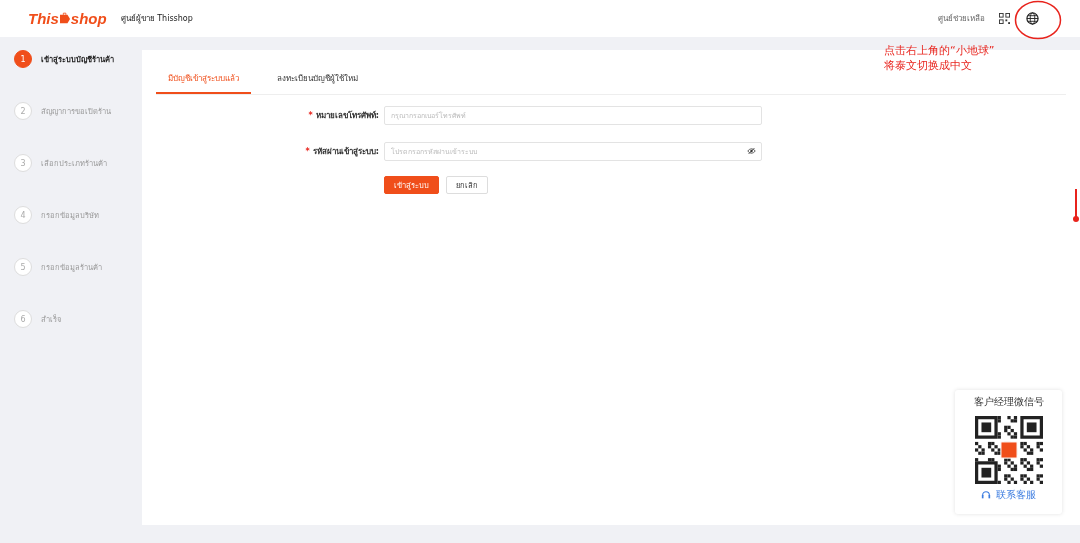 The height and width of the screenshot is (543, 1080). I want to click on field-label: รหัสผ่านเข้าสู่ระบบ:, so click(345, 151).